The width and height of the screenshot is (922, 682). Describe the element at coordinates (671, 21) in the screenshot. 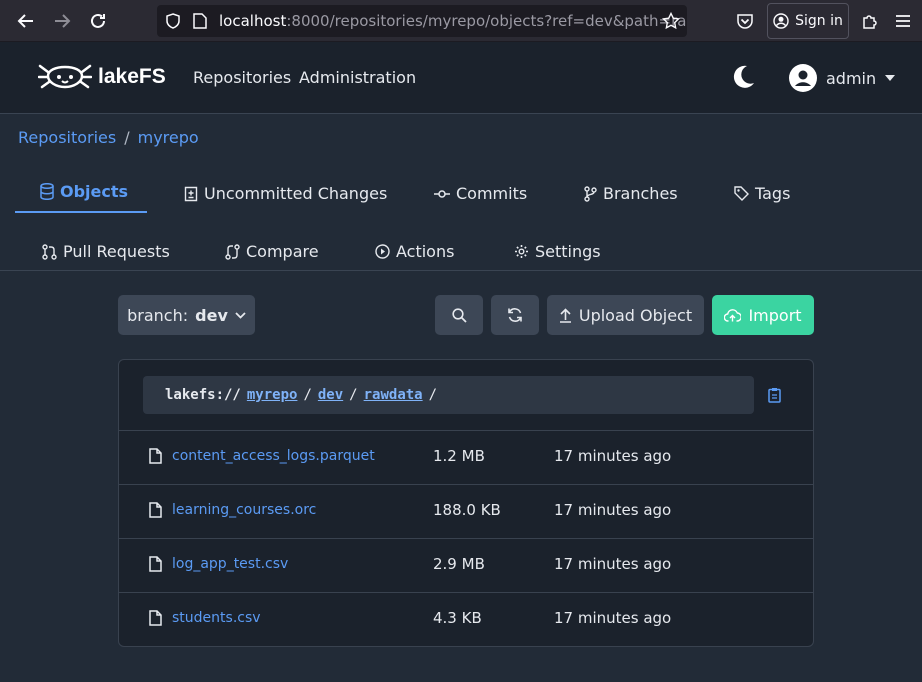

I see `bookmark-star-icon` at that location.